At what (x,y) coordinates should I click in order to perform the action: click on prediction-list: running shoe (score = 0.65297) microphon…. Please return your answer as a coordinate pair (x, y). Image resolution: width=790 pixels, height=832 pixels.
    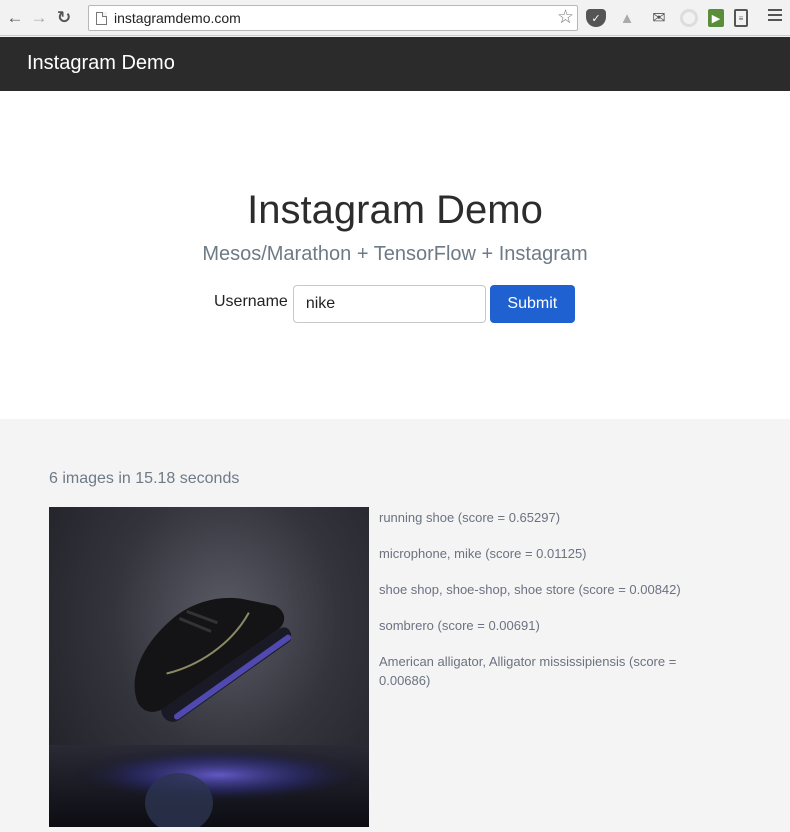
    Looking at the image, I should click on (544, 607).